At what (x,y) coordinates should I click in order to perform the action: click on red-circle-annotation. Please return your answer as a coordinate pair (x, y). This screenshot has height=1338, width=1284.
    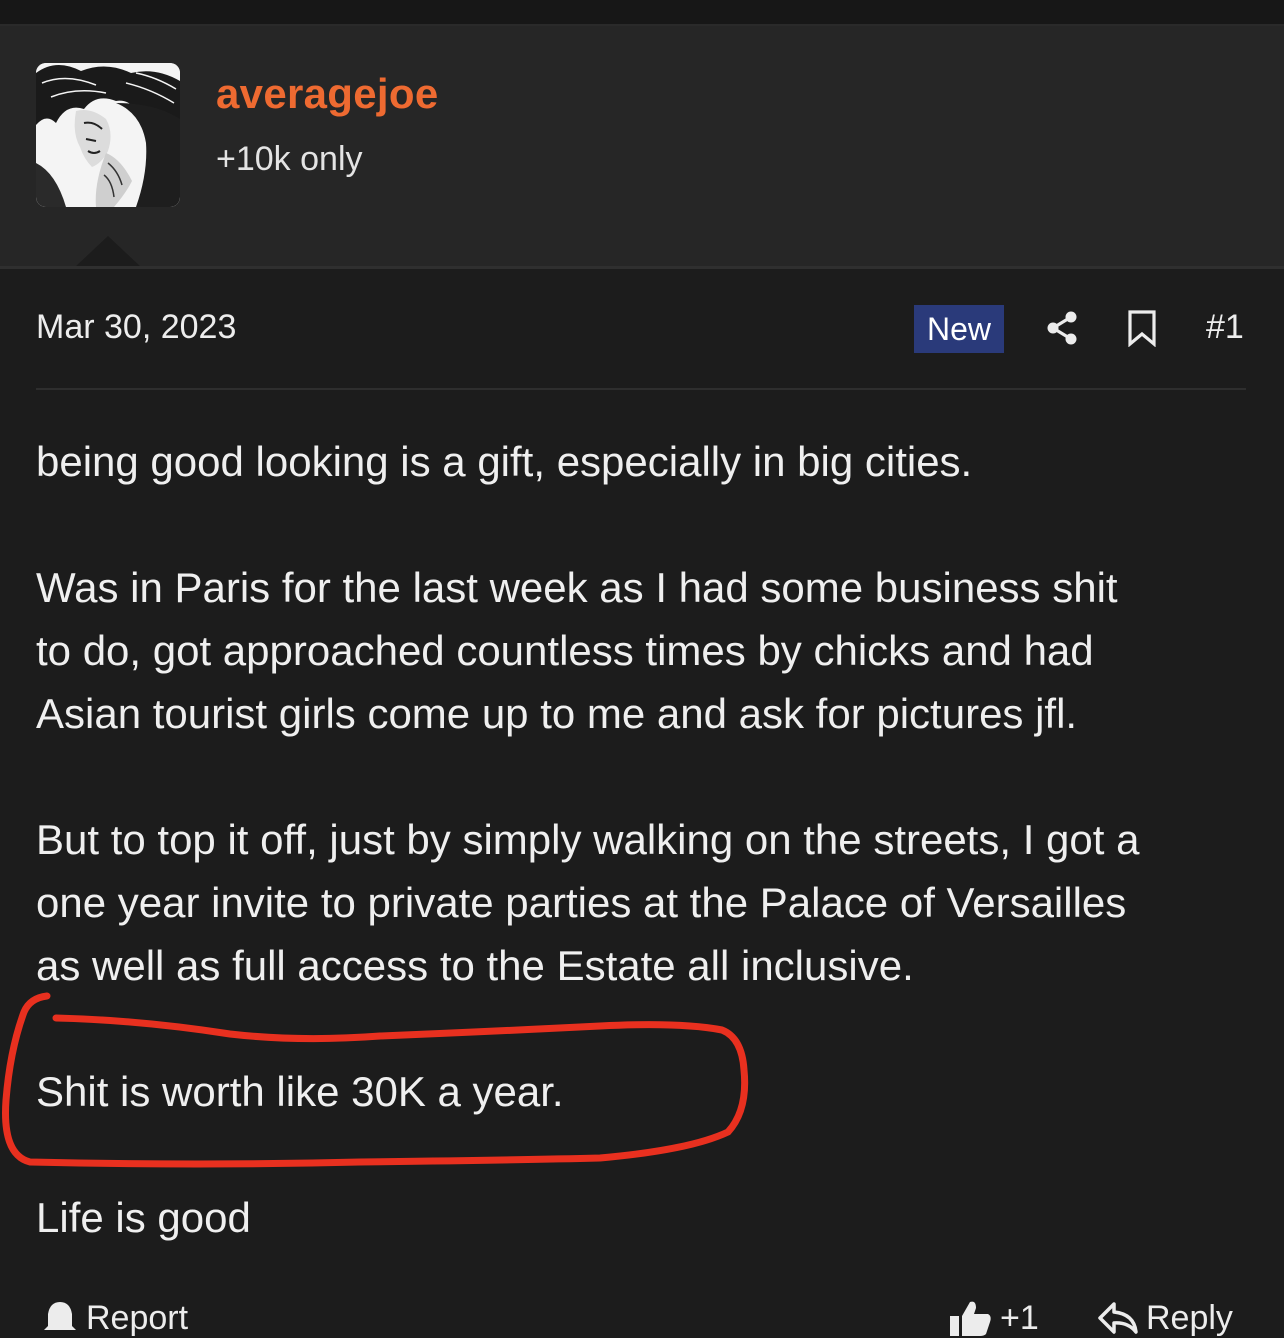
    Looking at the image, I should click on (375, 1080).